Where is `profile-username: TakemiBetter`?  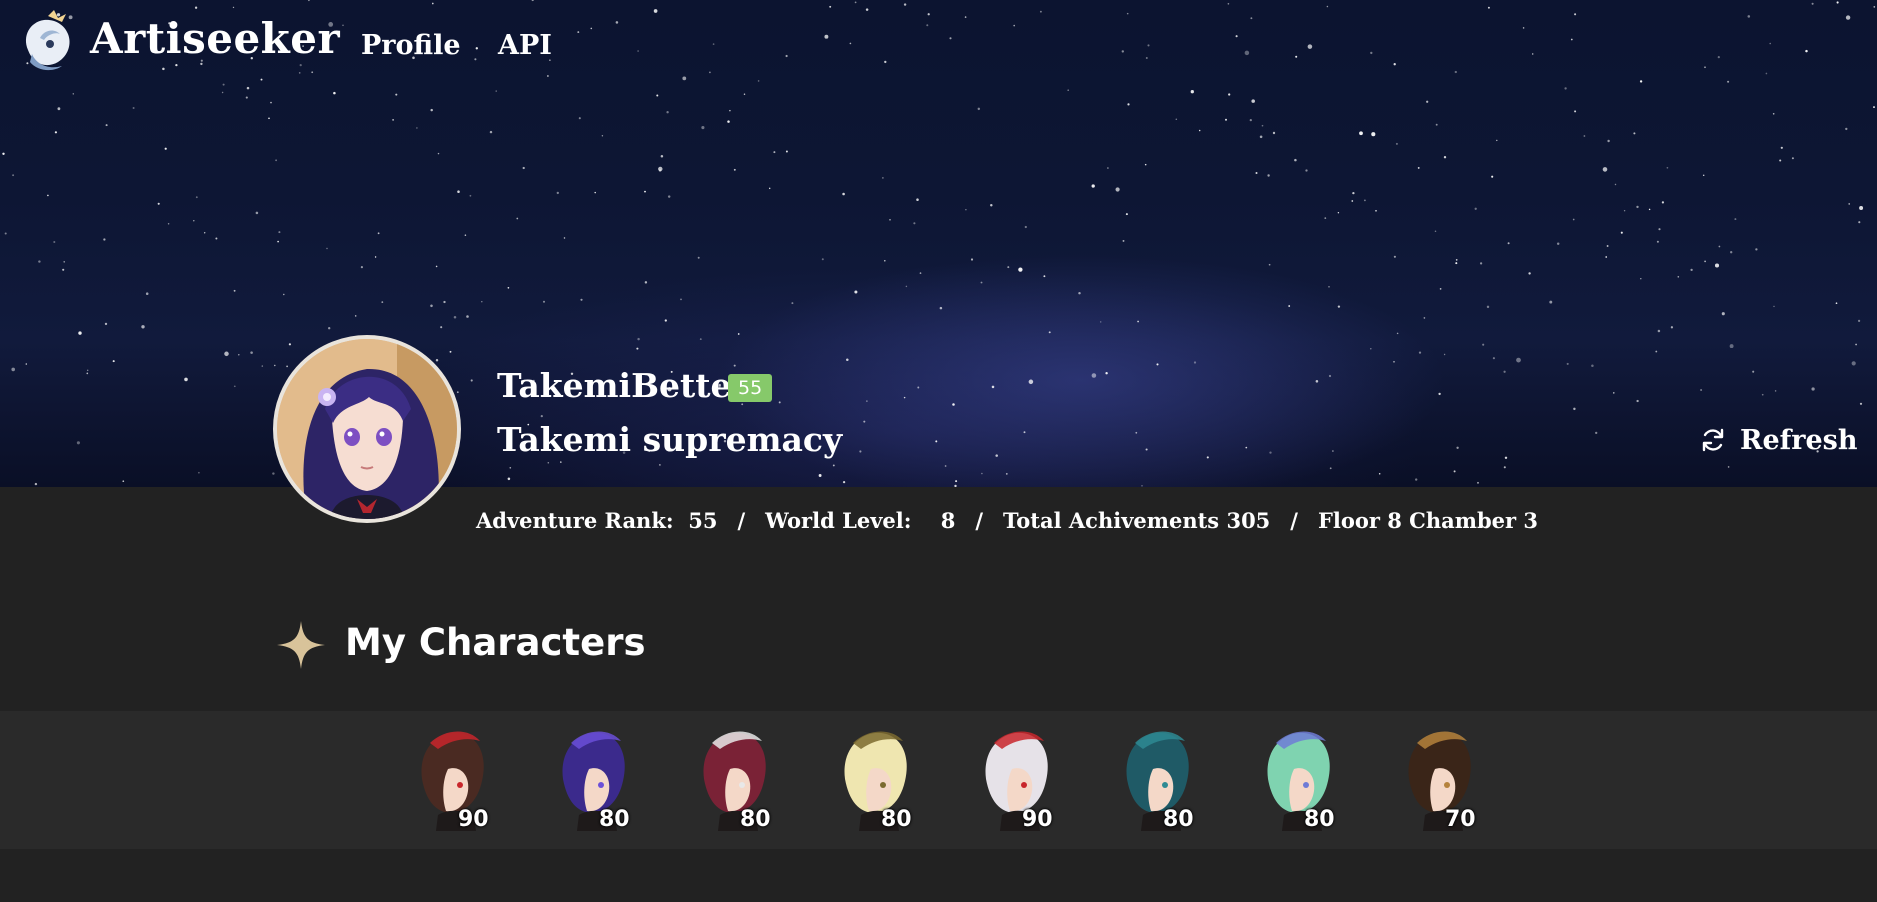 profile-username: TakemiBetter is located at coordinates (623, 385).